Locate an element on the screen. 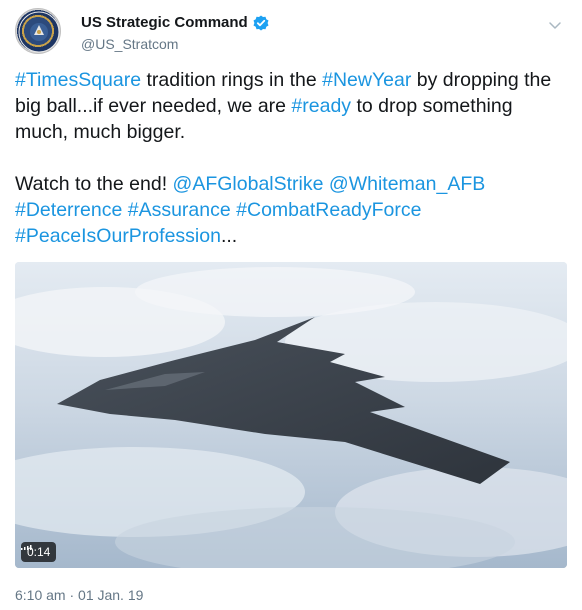  name-row: US Strategic Command is located at coordinates (175, 22).